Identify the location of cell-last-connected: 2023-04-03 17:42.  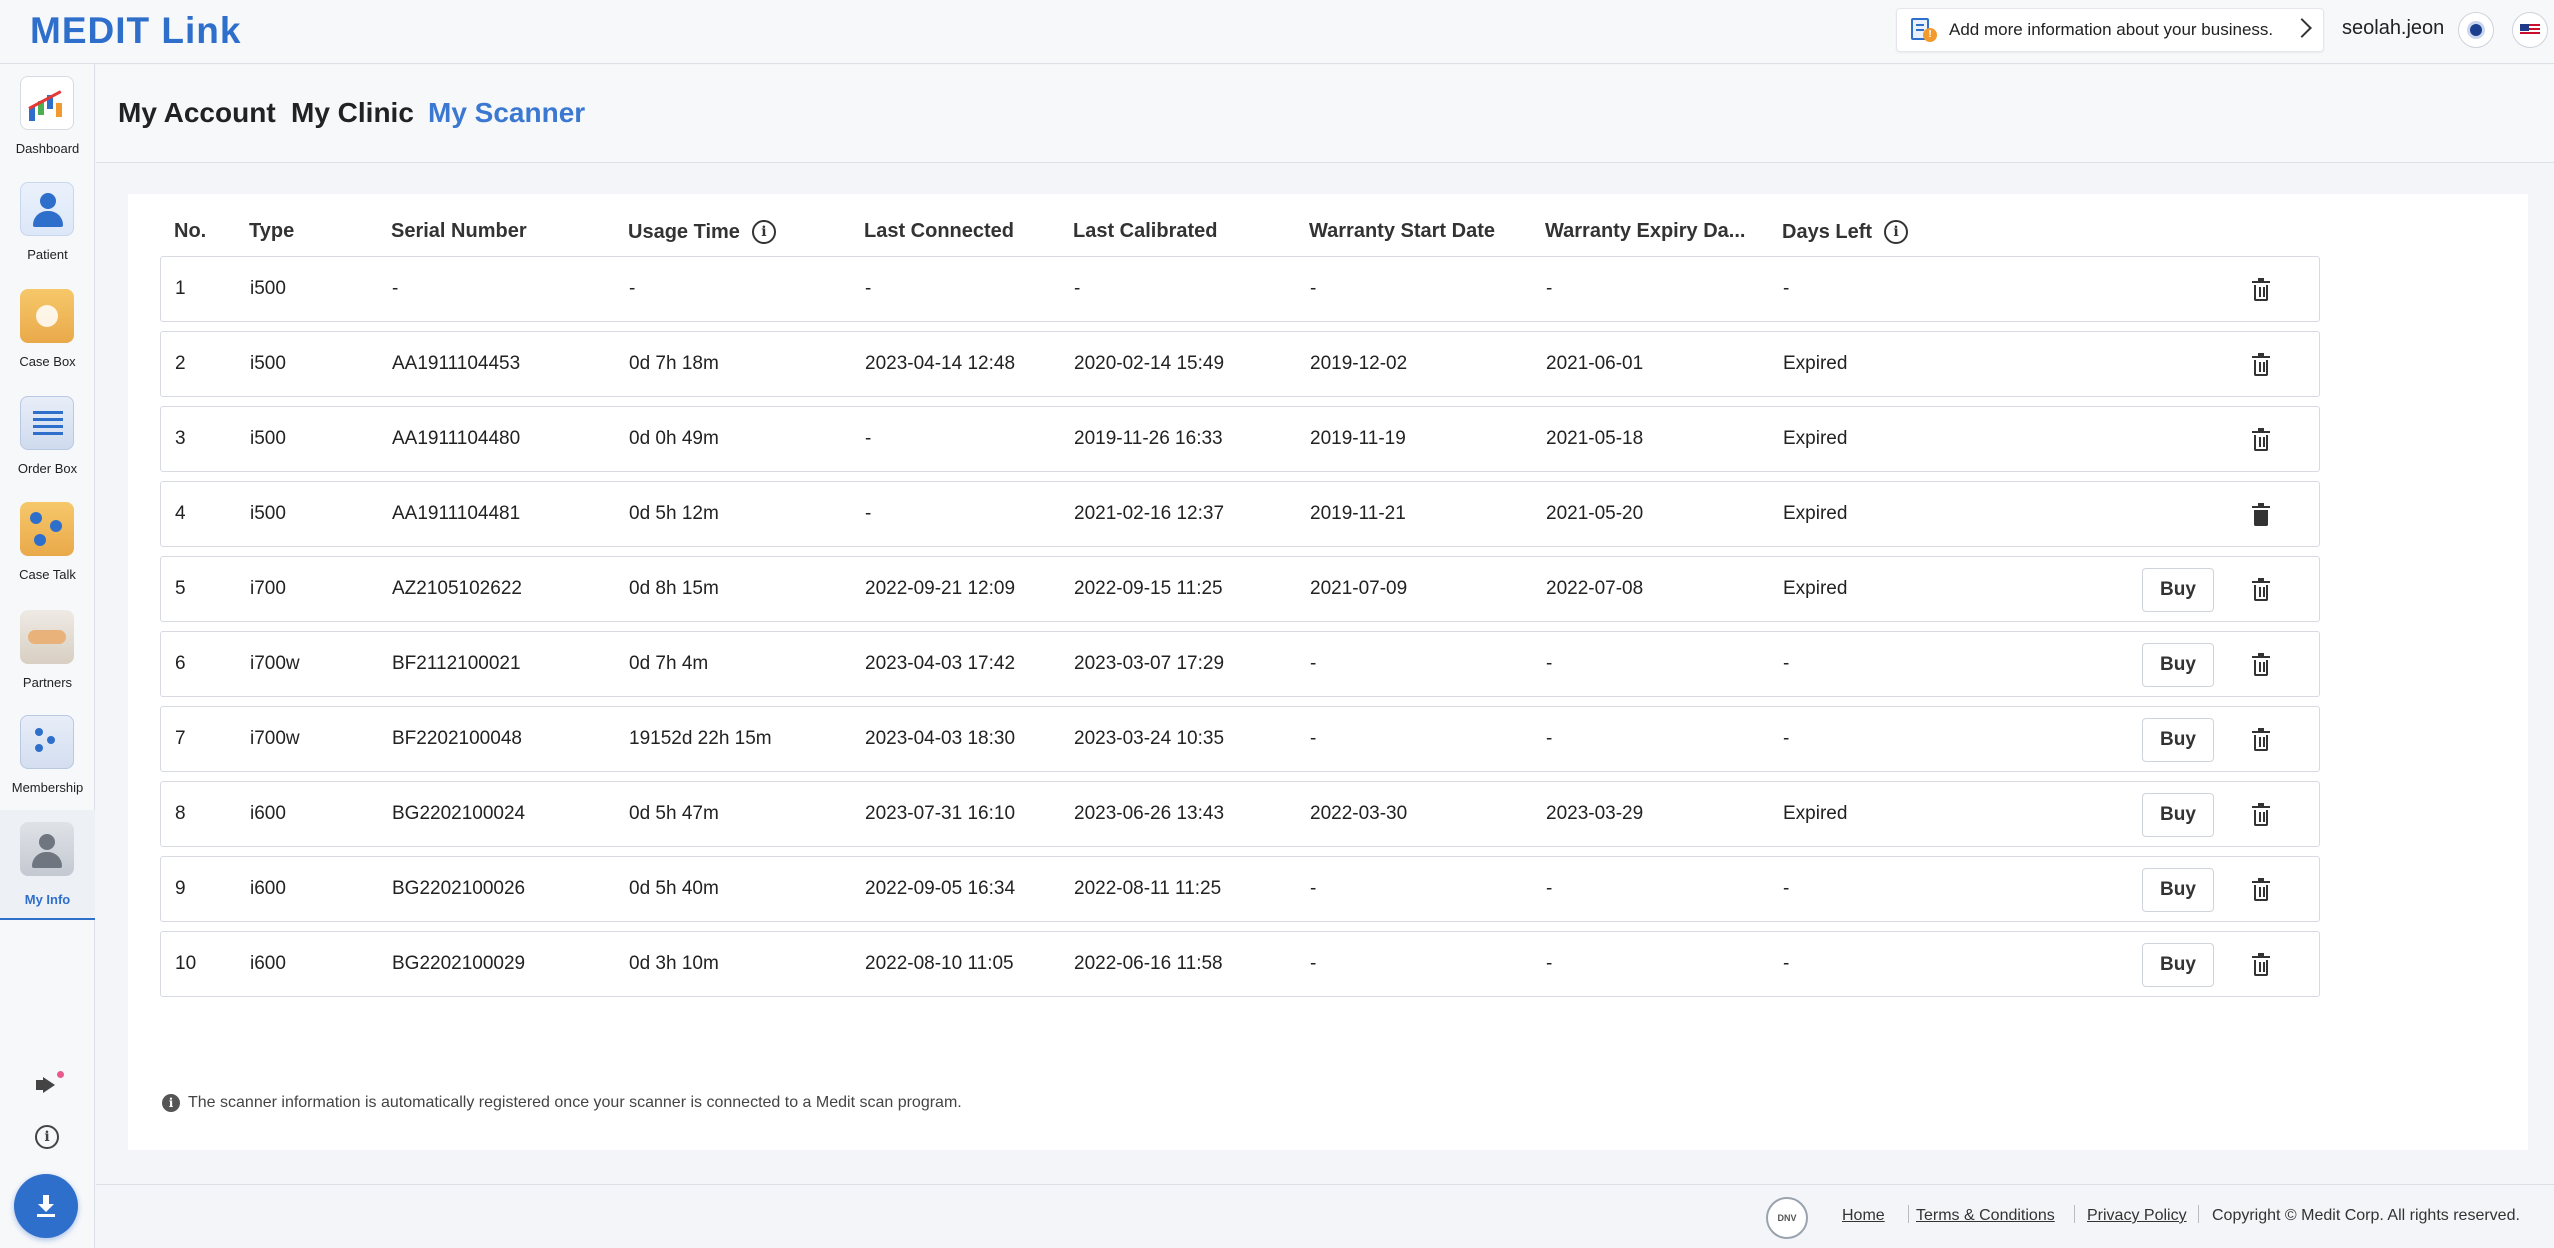
(940, 663).